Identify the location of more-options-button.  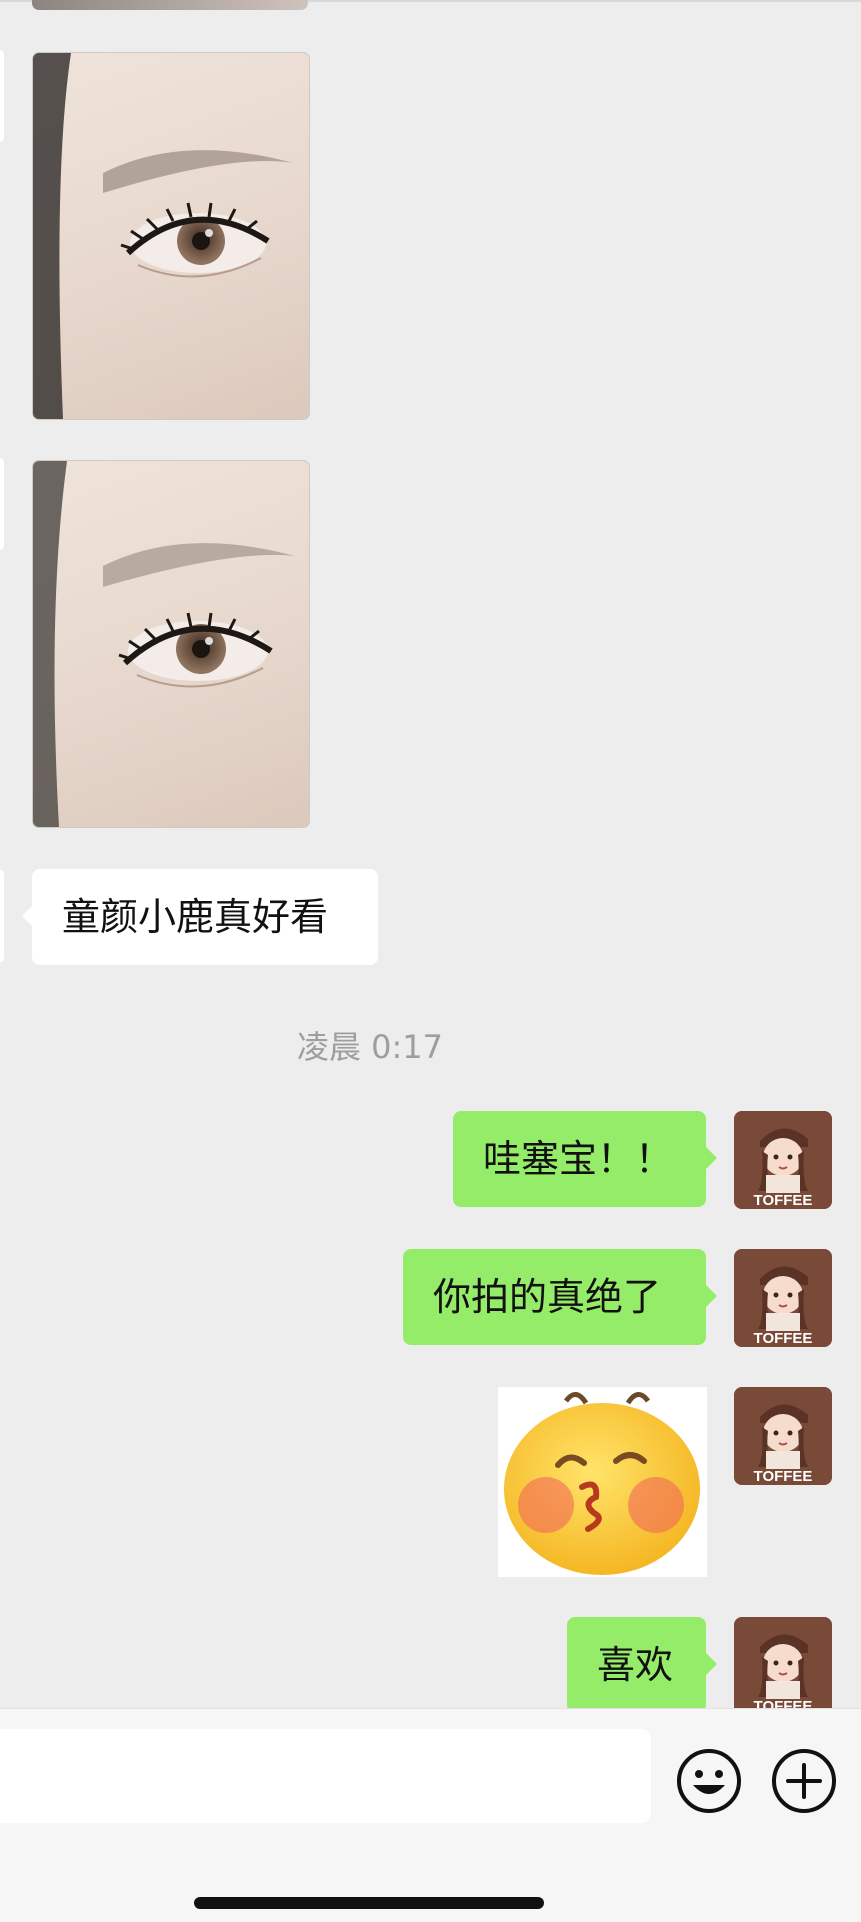
(804, 1781).